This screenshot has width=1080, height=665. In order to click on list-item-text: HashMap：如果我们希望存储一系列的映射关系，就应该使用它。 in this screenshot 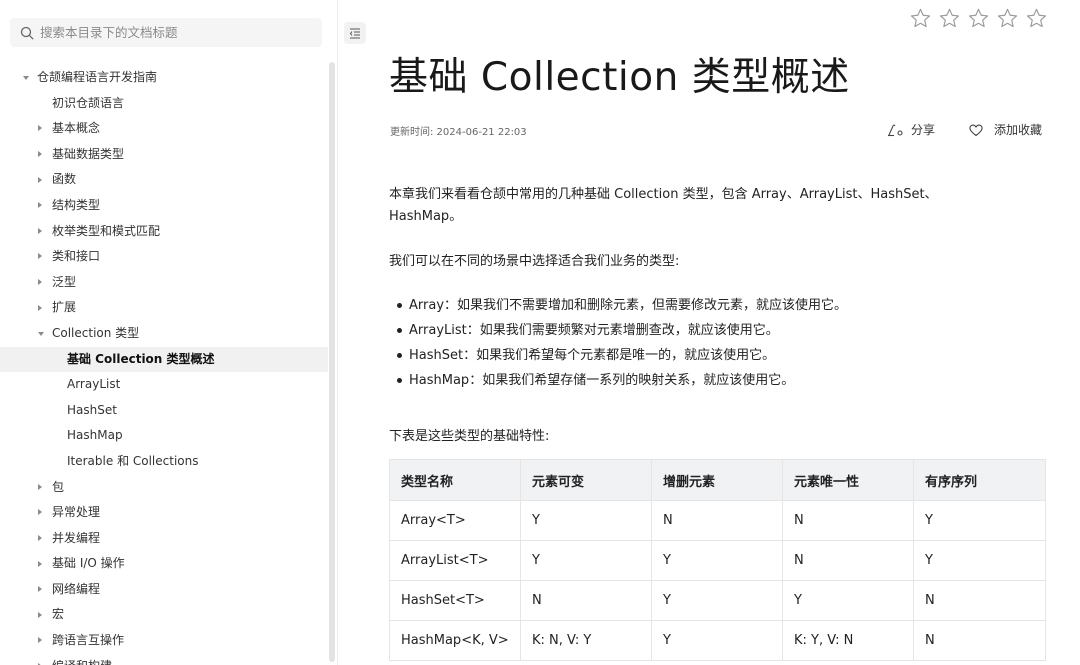, I will do `click(602, 380)`.